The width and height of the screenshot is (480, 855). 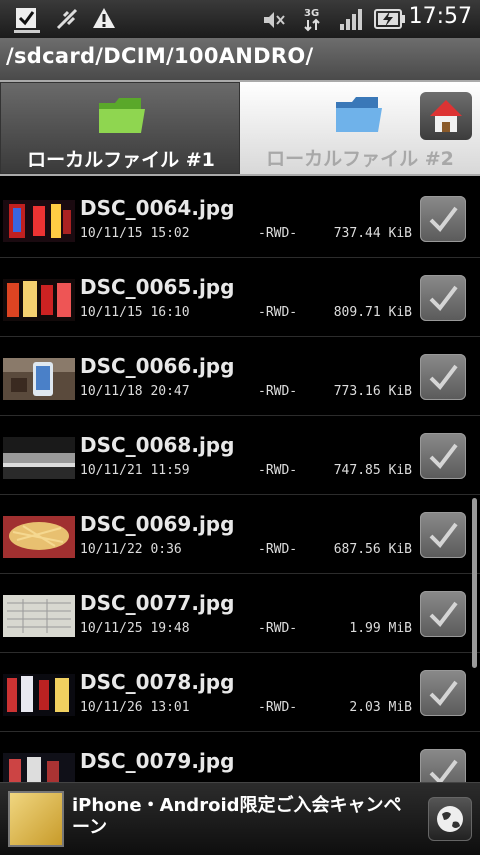 I want to click on file-size: 2.03 MiB, so click(x=380, y=707).